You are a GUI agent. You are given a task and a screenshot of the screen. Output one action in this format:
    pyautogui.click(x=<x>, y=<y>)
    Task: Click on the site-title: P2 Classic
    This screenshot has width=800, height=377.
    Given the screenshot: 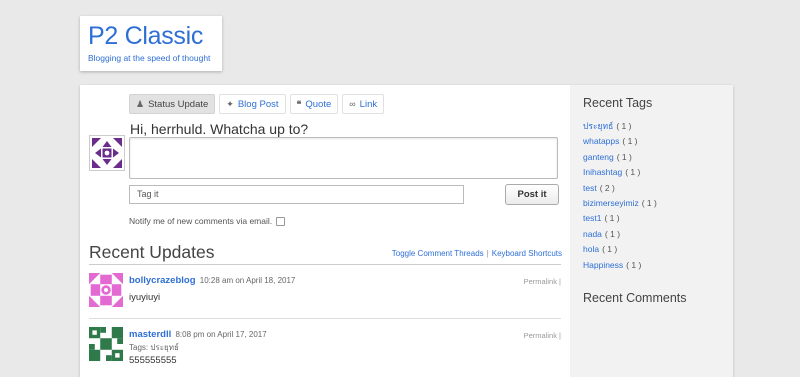 What is the action you would take?
    pyautogui.click(x=151, y=36)
    